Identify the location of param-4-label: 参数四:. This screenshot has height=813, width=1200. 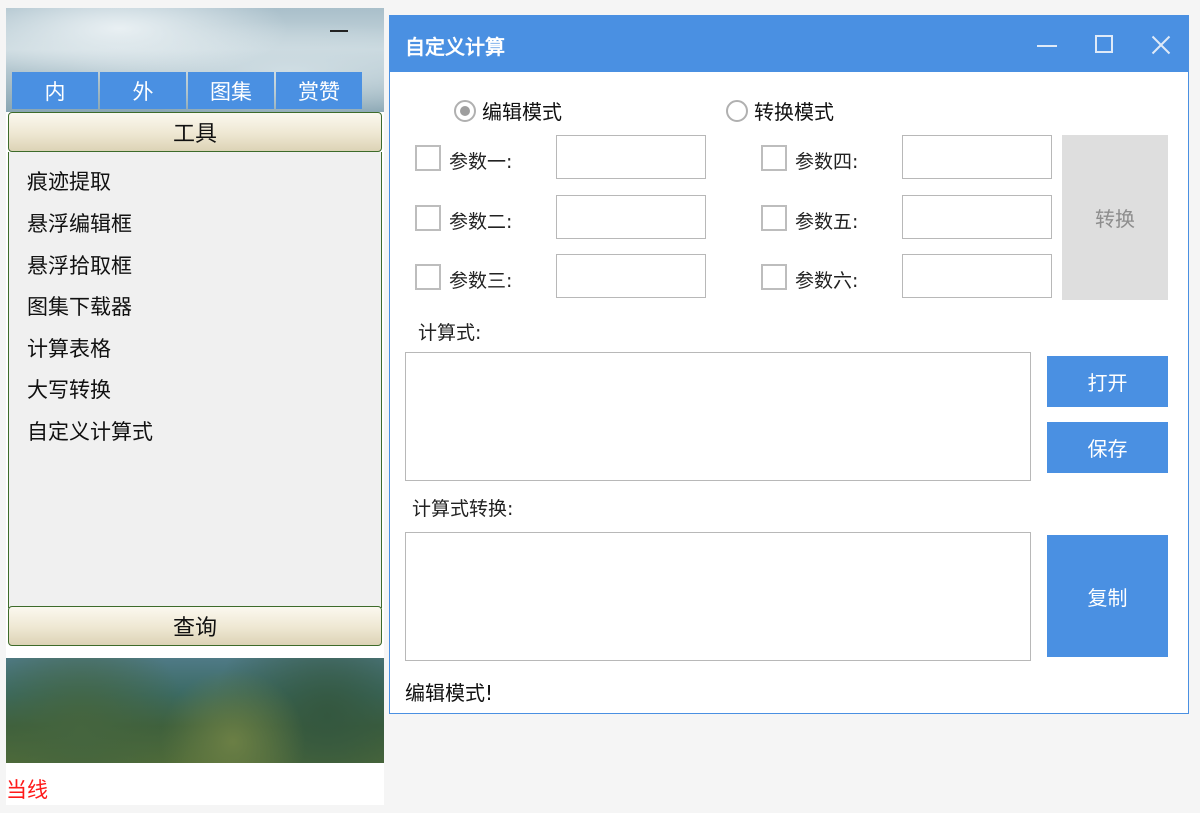
(827, 162).